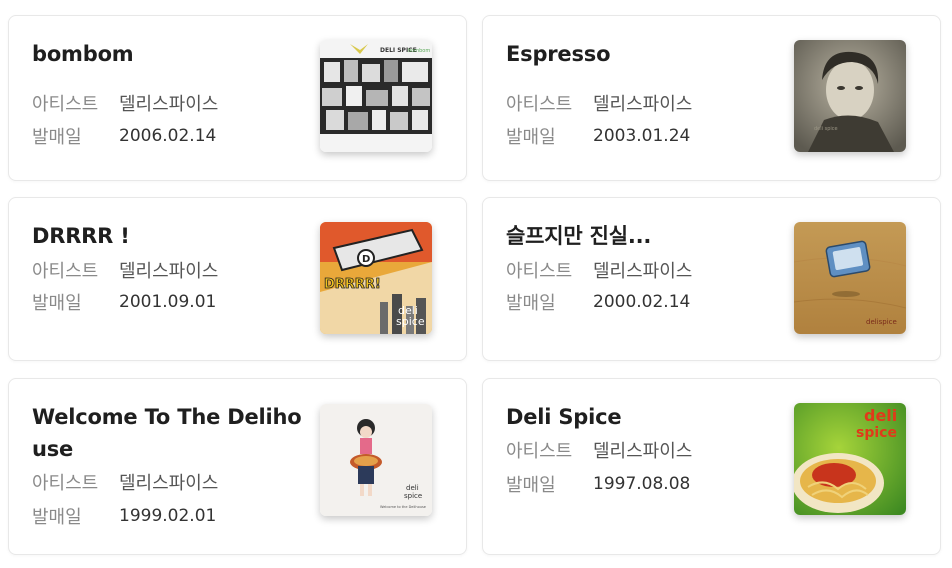 This screenshot has height=568, width=952. I want to click on release-row: 발매일 2003.01.24, so click(598, 136).